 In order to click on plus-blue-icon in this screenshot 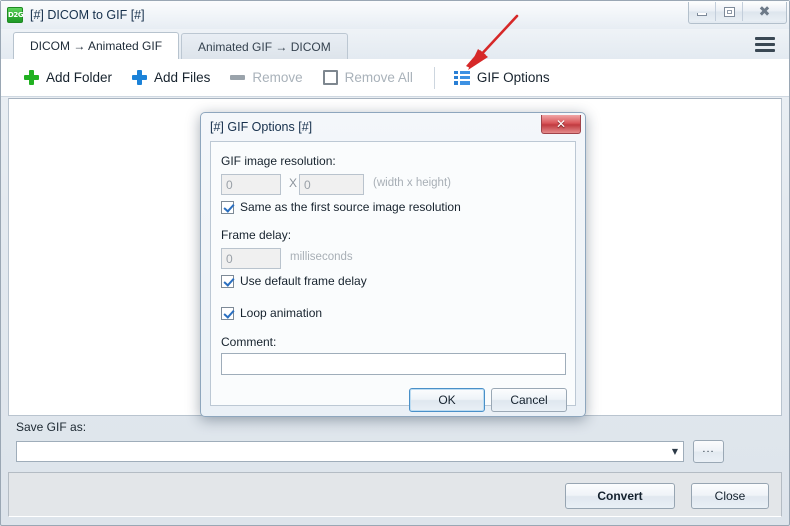, I will do `click(140, 77)`.